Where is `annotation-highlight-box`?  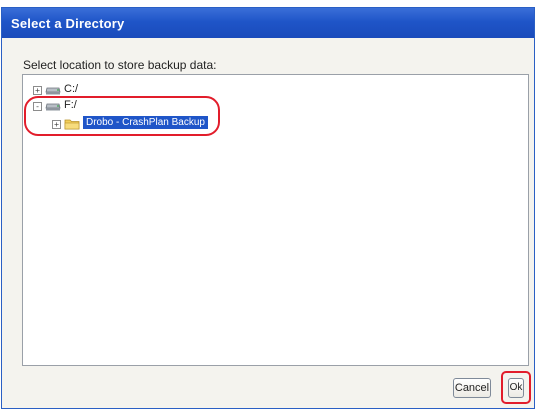
annotation-highlight-box is located at coordinates (516, 387).